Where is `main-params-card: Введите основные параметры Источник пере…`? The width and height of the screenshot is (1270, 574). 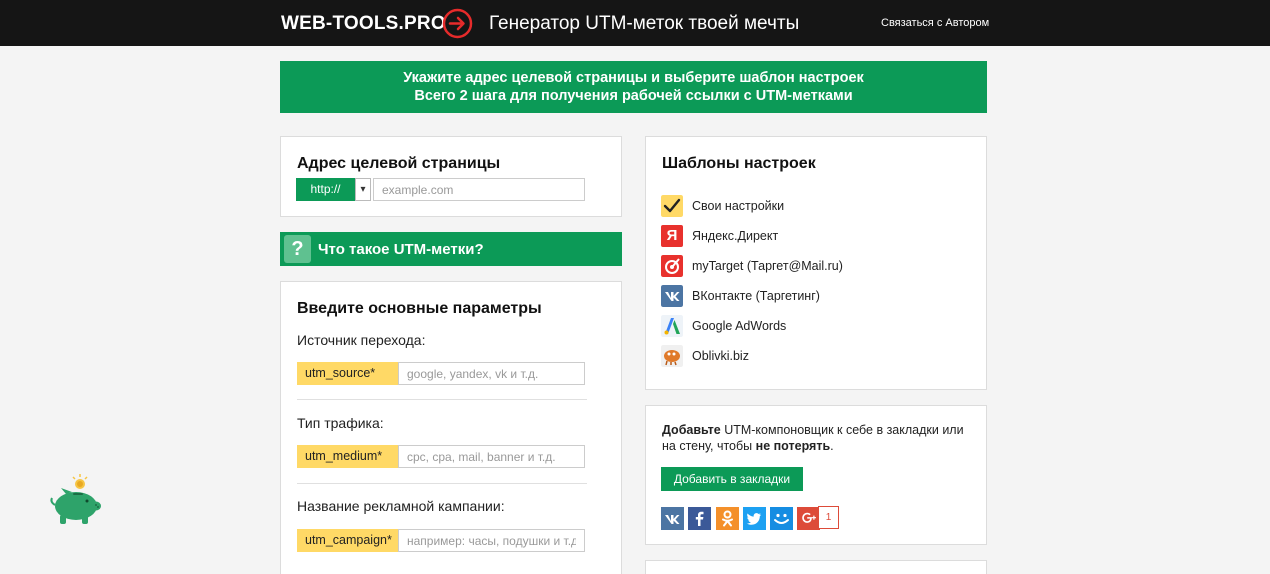
main-params-card: Введите основные параметры Источник пере… is located at coordinates (451, 427).